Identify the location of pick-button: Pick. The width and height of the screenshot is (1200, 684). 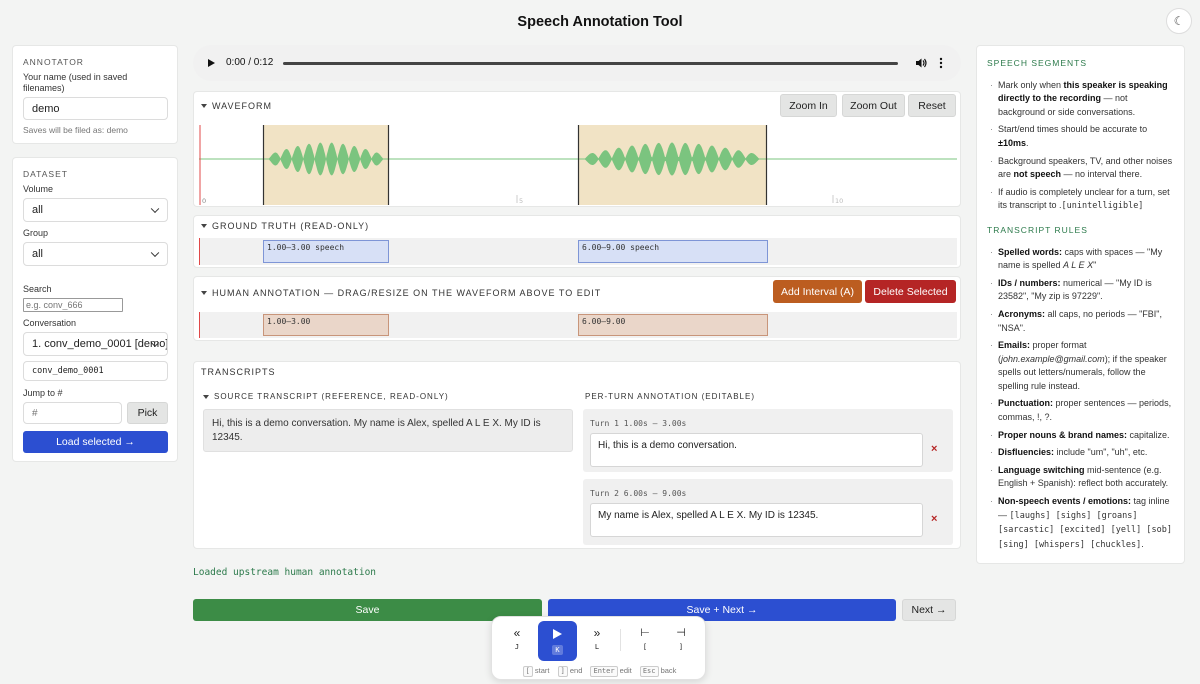
(147, 413).